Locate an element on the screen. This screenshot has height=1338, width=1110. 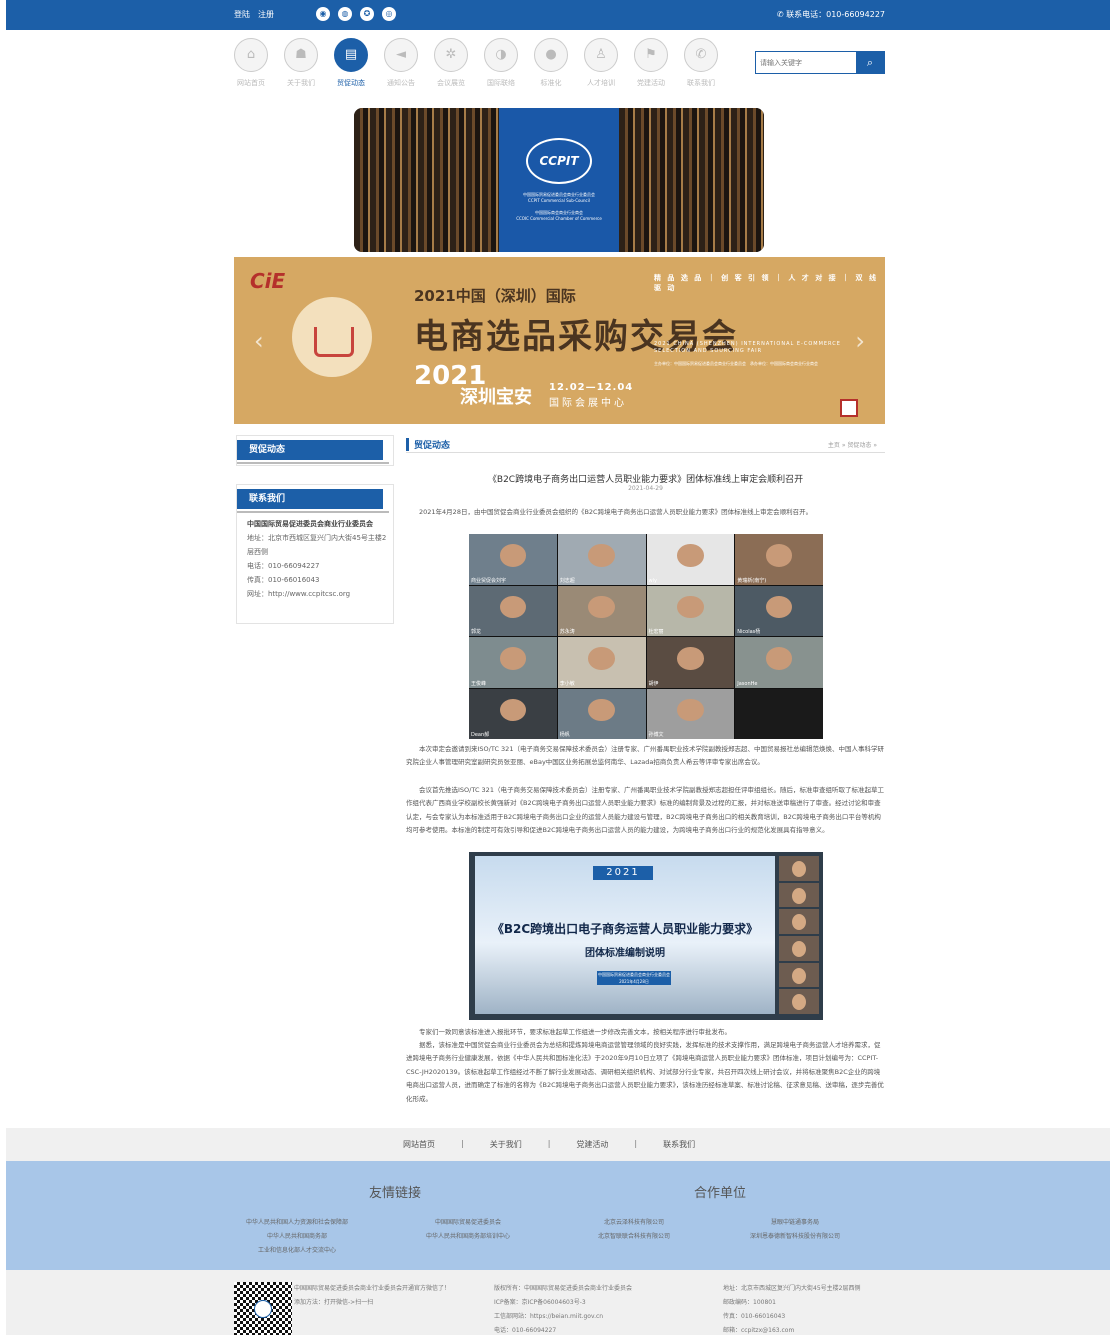
qr-code-icon is located at coordinates (849, 408).